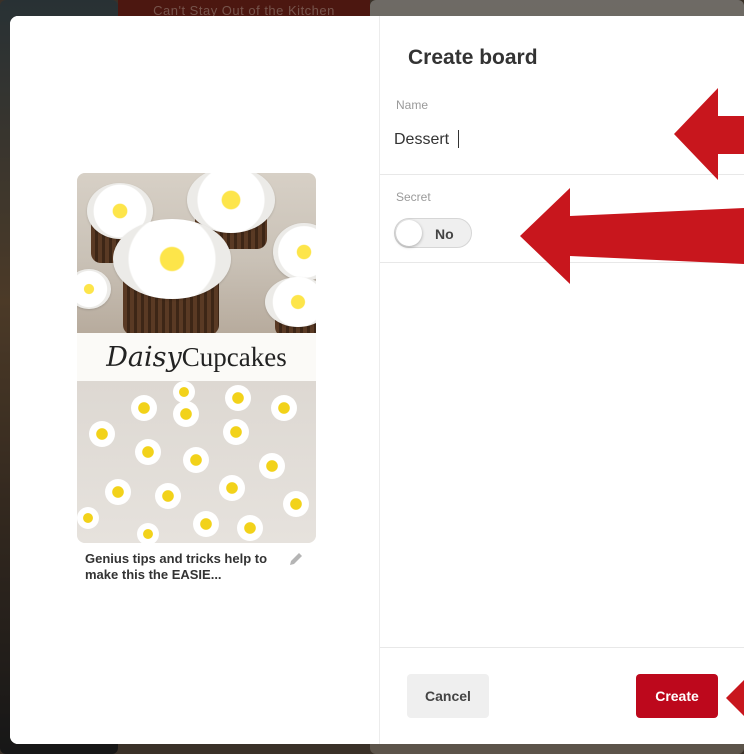 This screenshot has height=754, width=744. I want to click on annotation-arrow-secret-icon, so click(632, 236).